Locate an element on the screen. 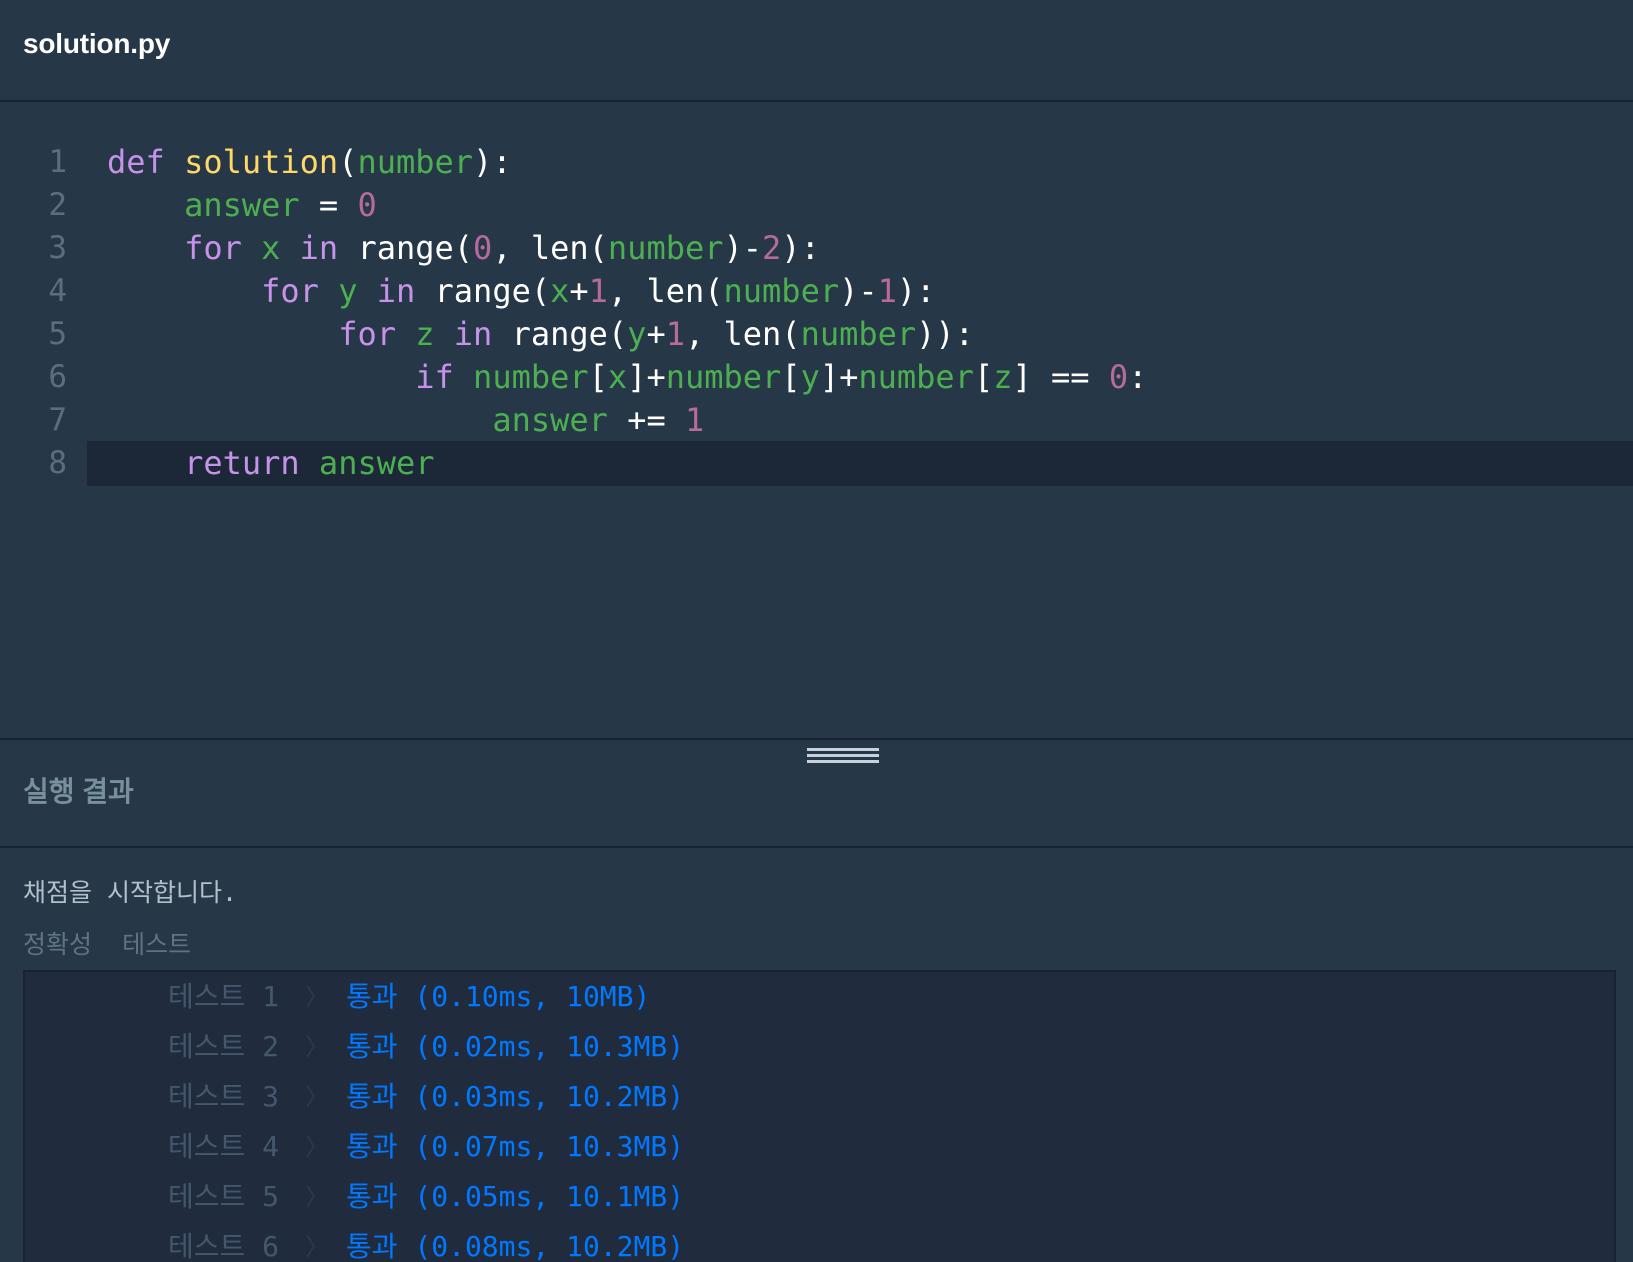 The height and width of the screenshot is (1262, 1633). file-name-tab: solution.py is located at coordinates (96, 44).